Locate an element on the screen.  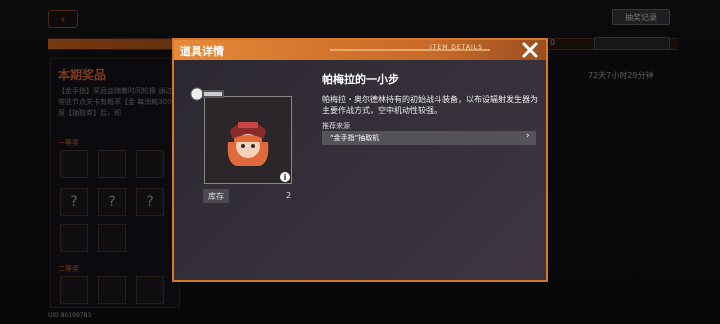
close-x-icon is located at coordinates (530, 50).